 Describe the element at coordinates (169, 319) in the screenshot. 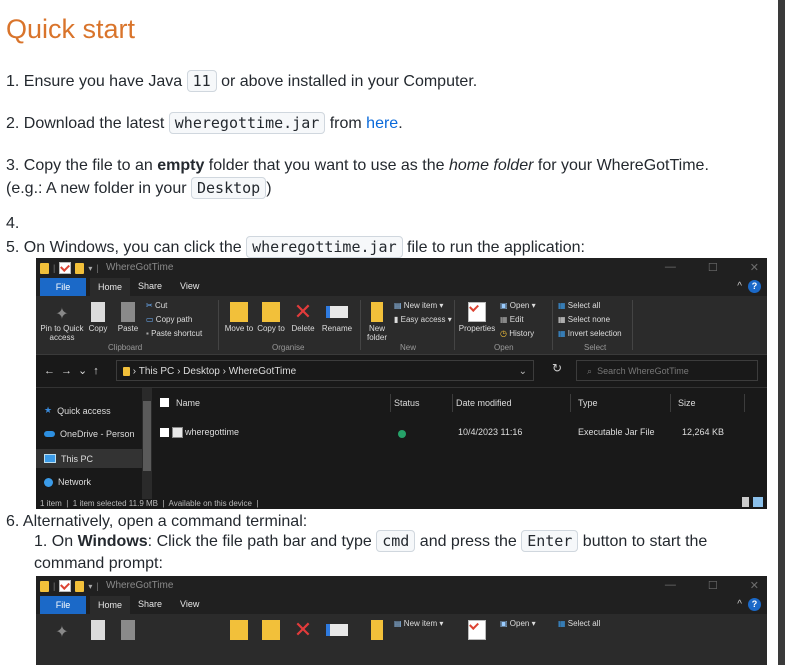

I see `copy-path-button: ▭ Copy path` at that location.